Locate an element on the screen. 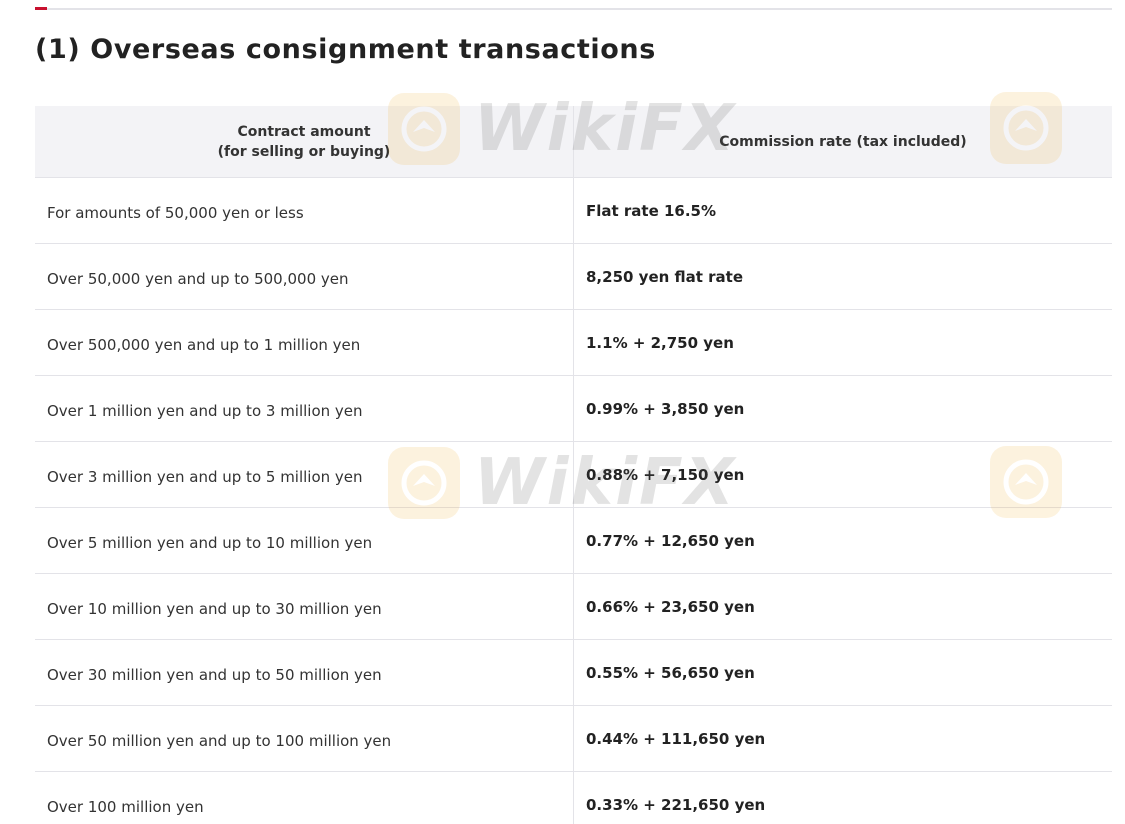 This screenshot has width=1125, height=824. header-contract-amount-line1: Contract amount is located at coordinates (304, 131).